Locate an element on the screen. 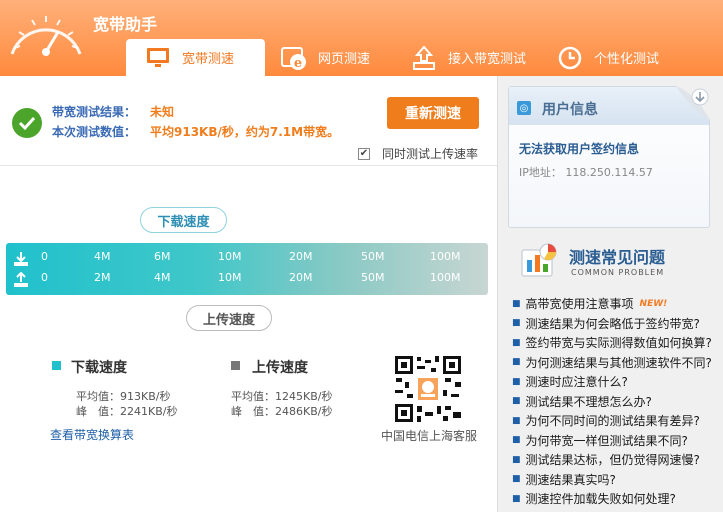 The height and width of the screenshot is (512, 723). faq-item: ■ 签约带宽与实际测得数值如何换算? is located at coordinates (617, 343).